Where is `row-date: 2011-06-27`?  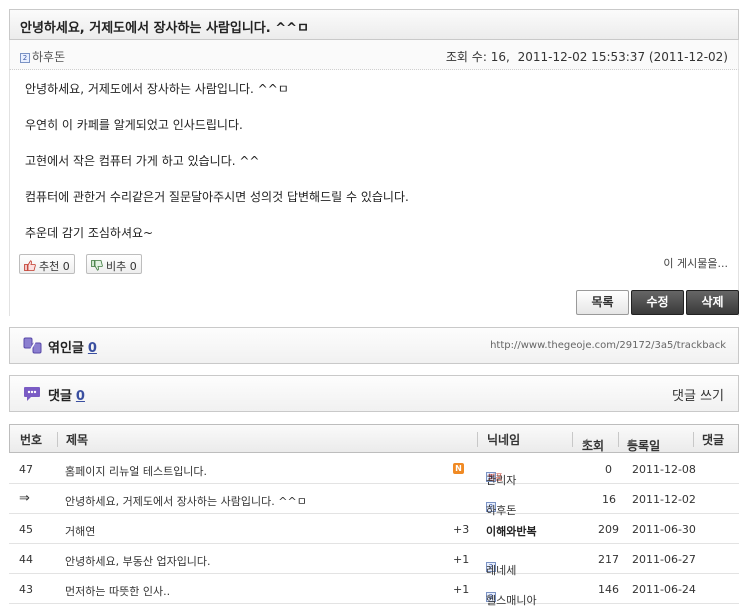 row-date: 2011-06-27 is located at coordinates (664, 559).